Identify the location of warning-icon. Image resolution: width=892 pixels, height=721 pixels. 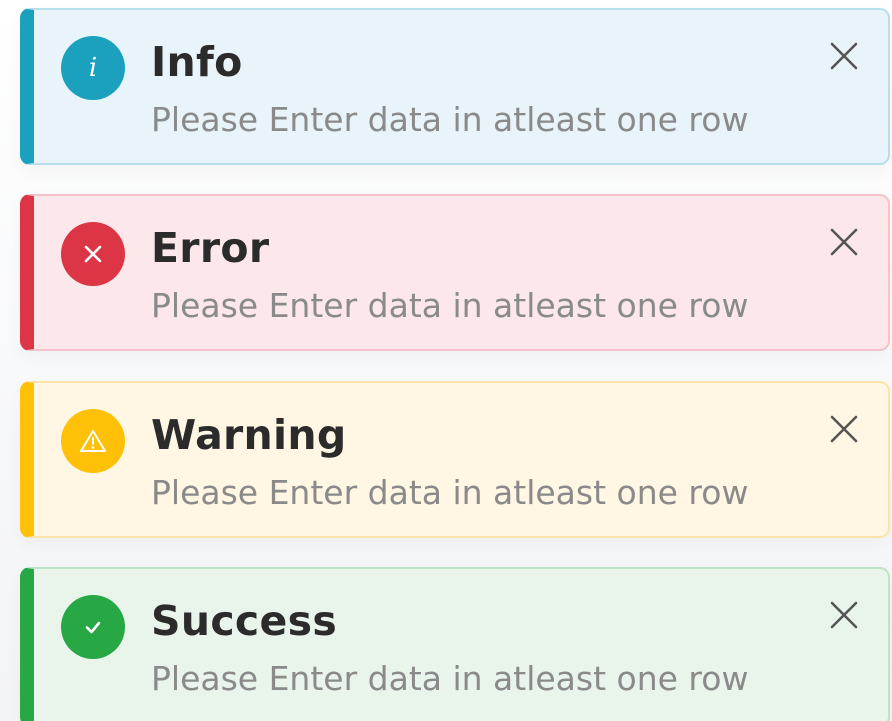
(93, 441).